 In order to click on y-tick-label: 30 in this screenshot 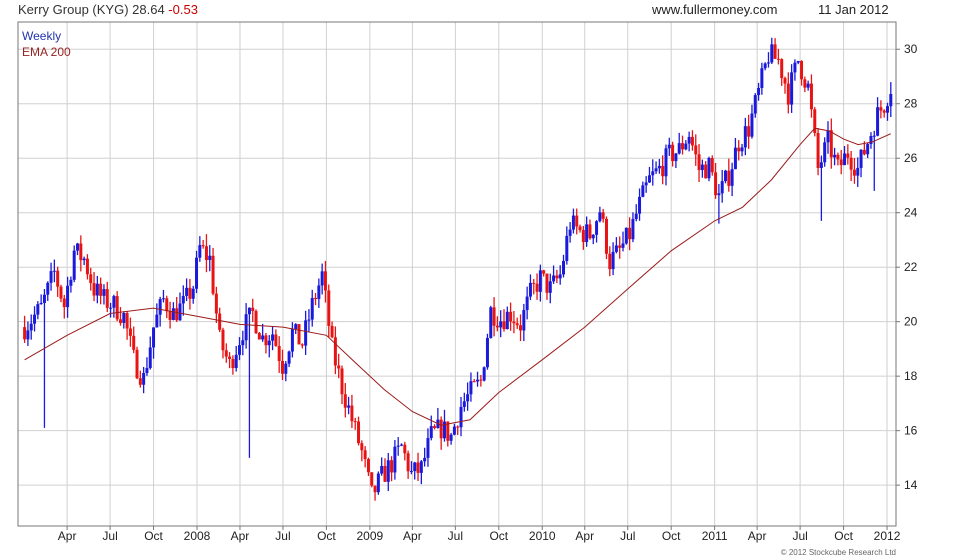, I will do `click(911, 49)`.